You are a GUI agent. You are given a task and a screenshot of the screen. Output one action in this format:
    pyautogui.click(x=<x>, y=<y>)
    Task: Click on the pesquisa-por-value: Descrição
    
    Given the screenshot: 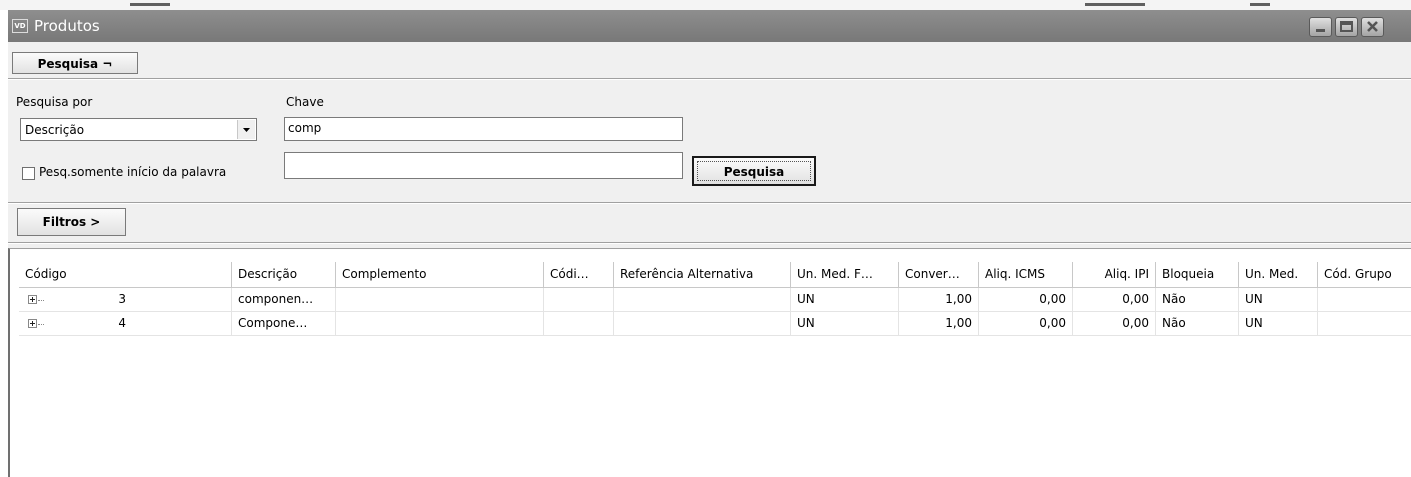 What is the action you would take?
    pyautogui.click(x=55, y=130)
    